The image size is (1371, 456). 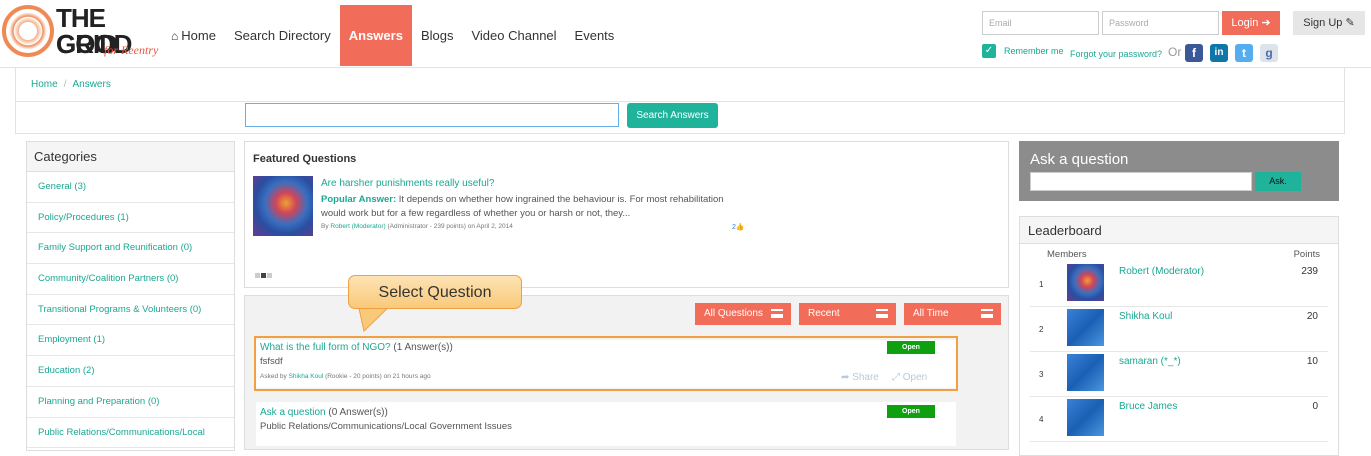 I want to click on filter-label: All Questions, so click(x=733, y=313).